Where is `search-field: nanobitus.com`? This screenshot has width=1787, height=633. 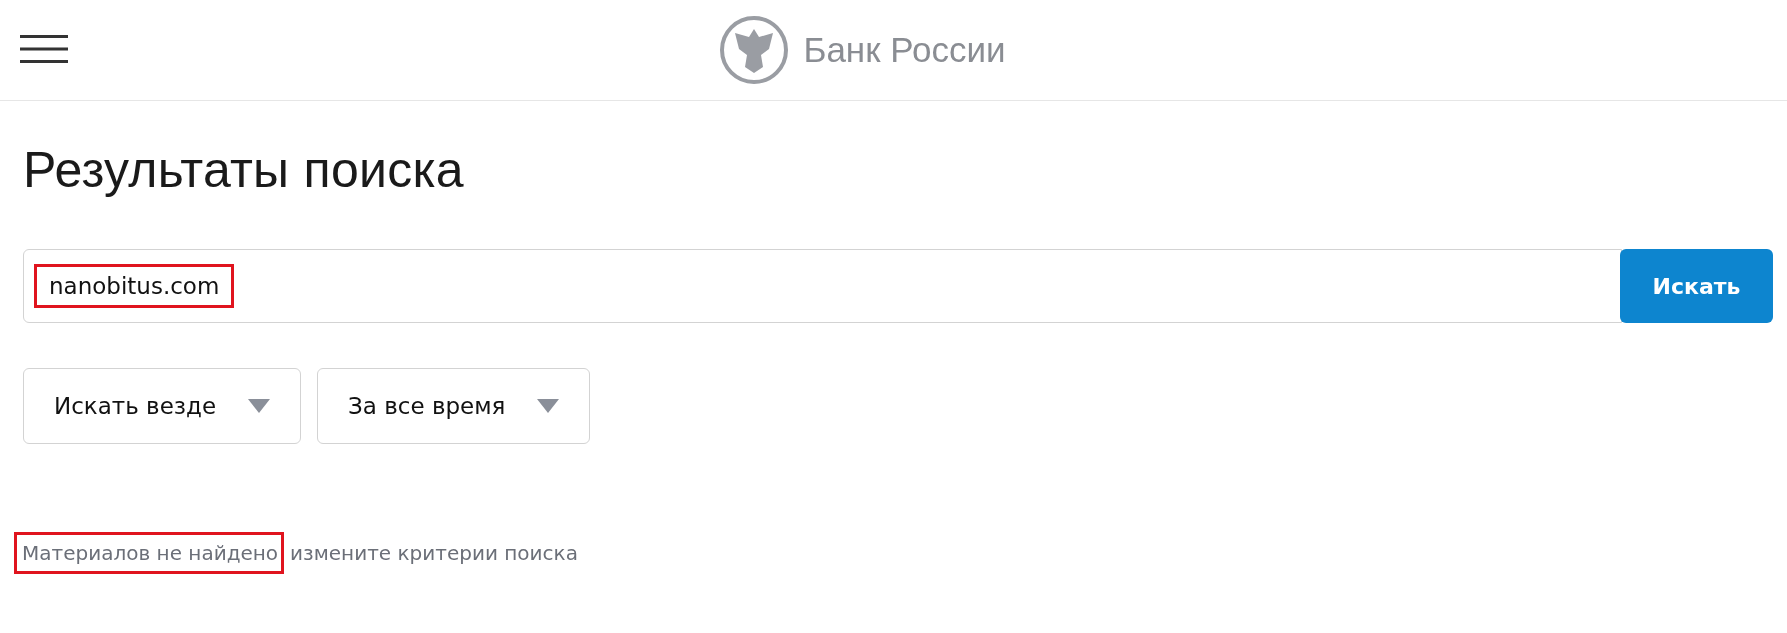 search-field: nanobitus.com is located at coordinates (822, 286).